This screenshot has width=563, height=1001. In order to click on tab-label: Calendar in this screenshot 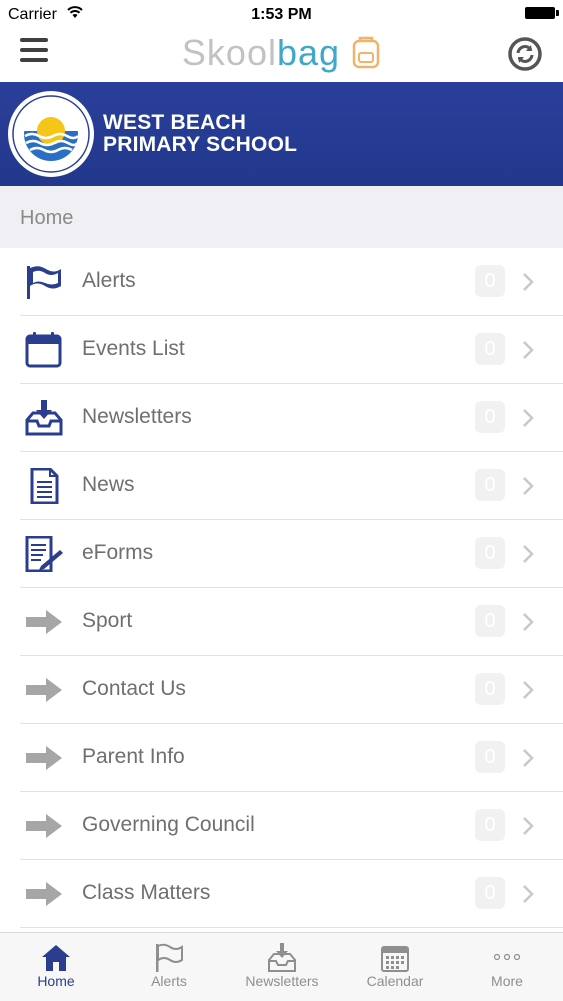, I will do `click(395, 981)`.